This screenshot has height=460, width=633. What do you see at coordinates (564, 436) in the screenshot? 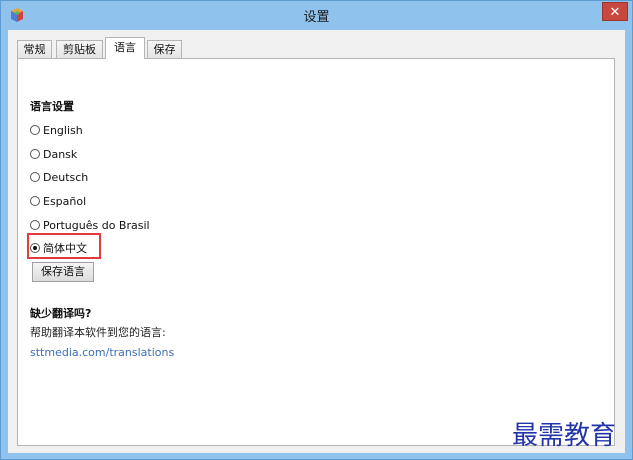
I see `watermark-text: 最需教育` at bounding box center [564, 436].